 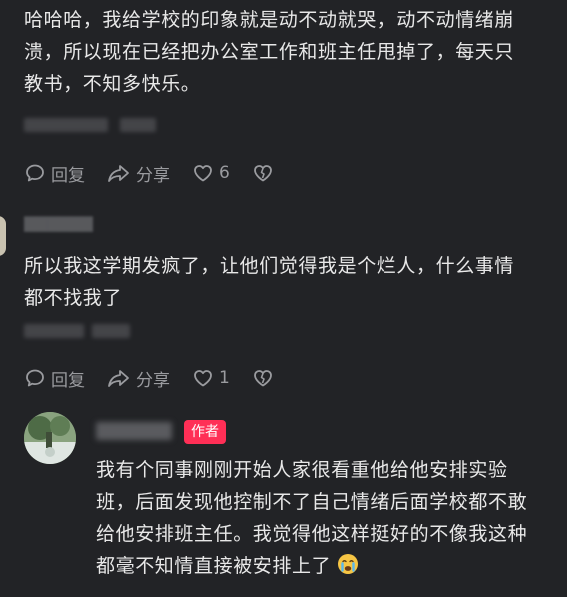 I want to click on comment-2-text: 所以我这学期发疯了，让他们觉得我是个烂人，什么事情 都不找我了, so click(x=269, y=282).